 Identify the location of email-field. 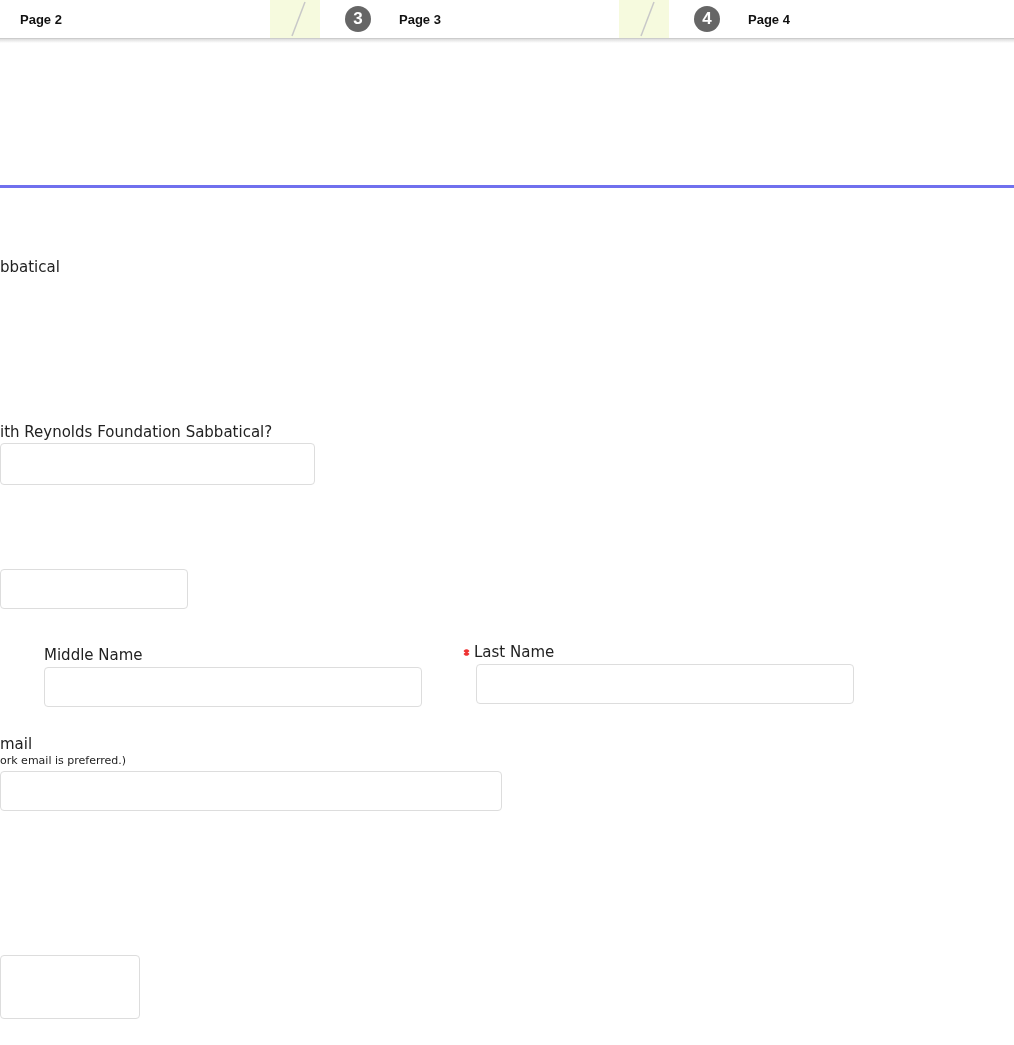
(251, 791).